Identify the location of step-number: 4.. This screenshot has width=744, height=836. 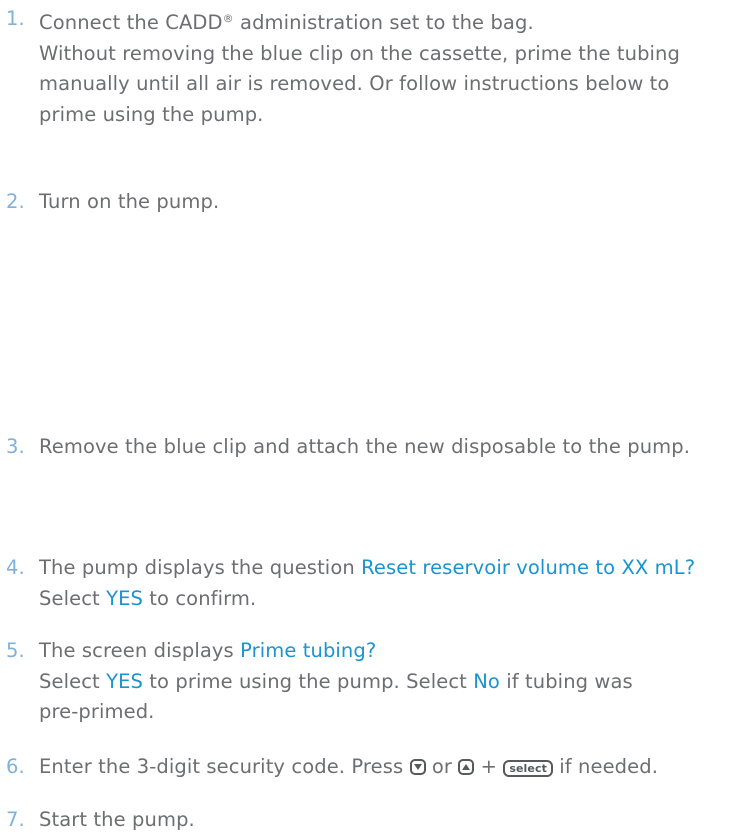
(15, 567).